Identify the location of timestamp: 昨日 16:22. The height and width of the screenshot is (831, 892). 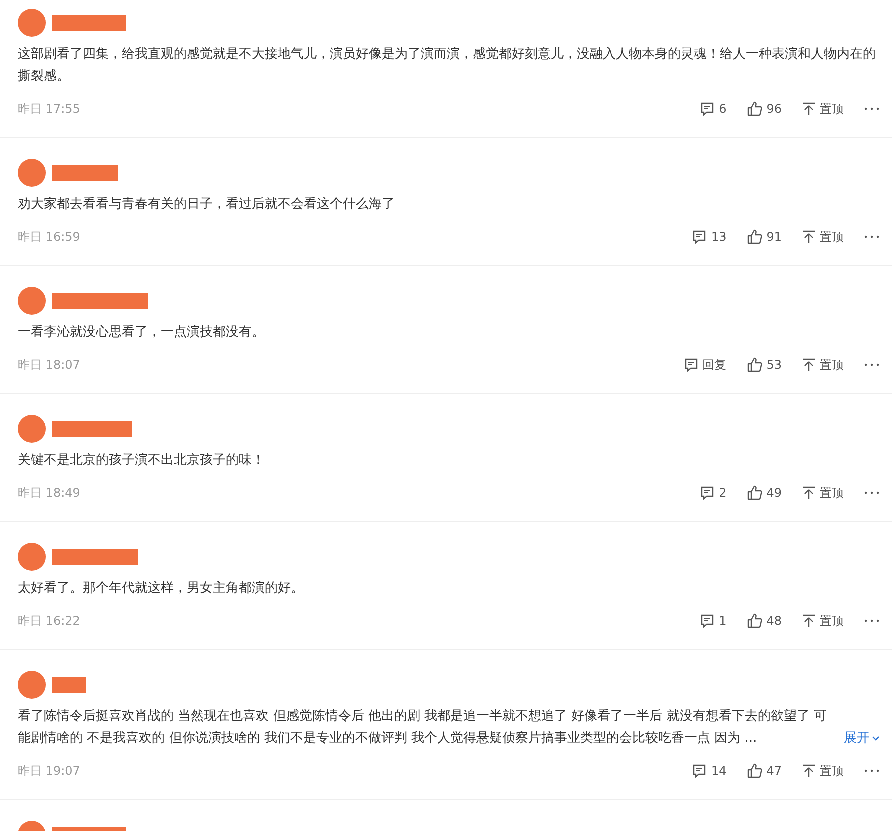
(49, 621).